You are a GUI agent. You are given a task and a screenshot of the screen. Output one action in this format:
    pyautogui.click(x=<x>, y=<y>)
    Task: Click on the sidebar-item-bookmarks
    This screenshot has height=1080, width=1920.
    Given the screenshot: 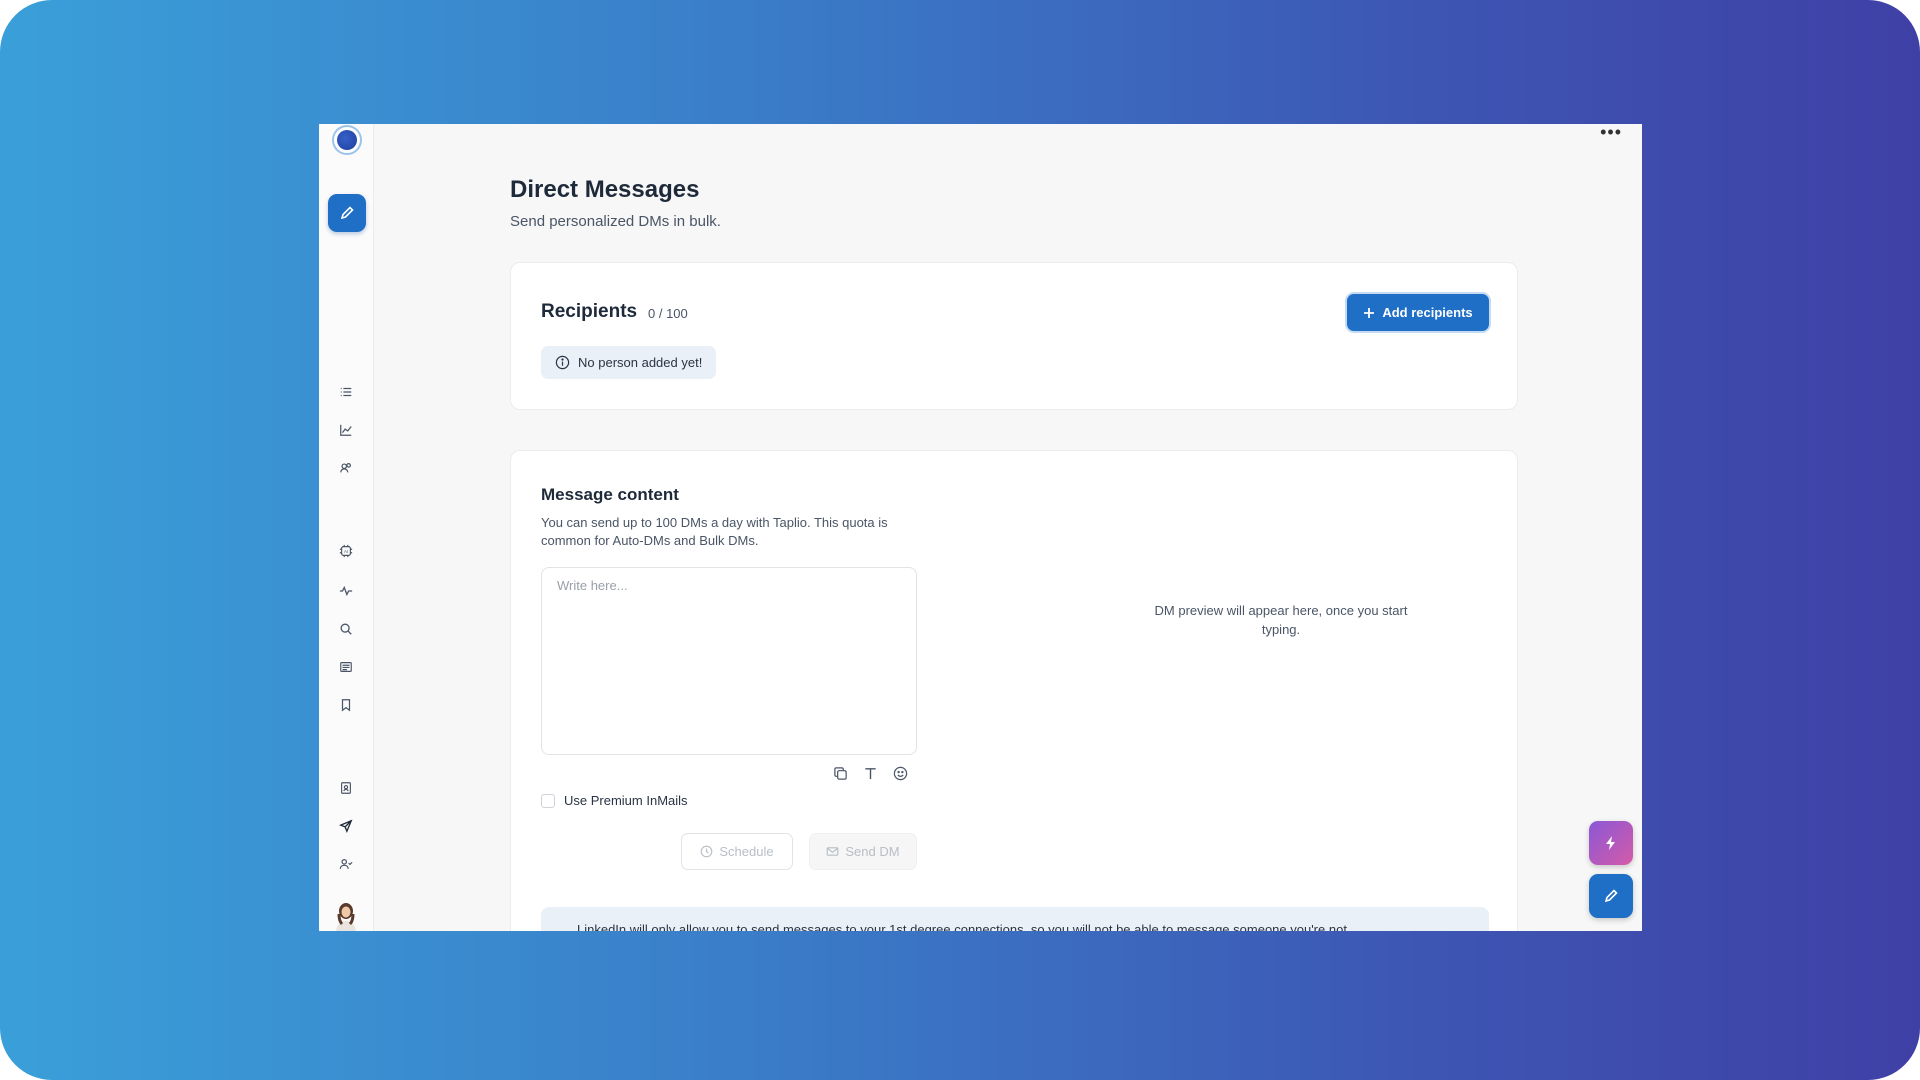 What is the action you would take?
    pyautogui.click(x=346, y=705)
    